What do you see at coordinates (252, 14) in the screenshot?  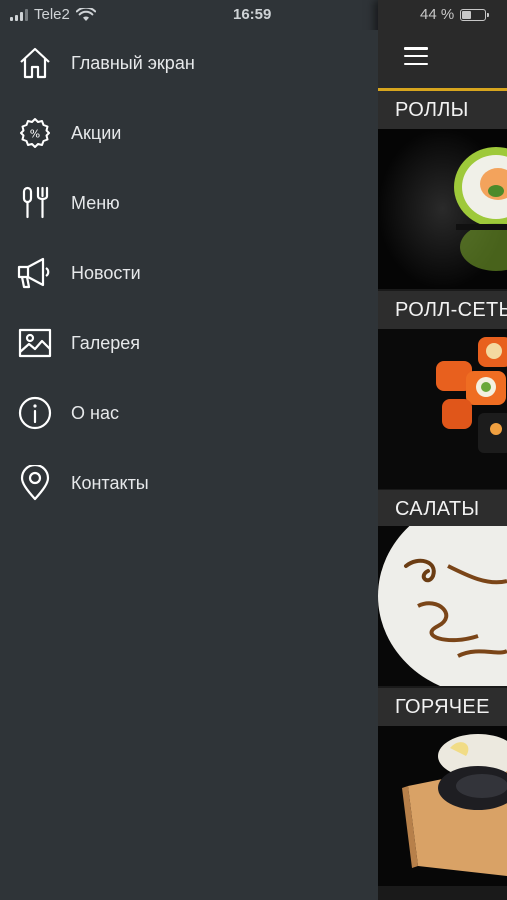 I see `status-time: 16:59` at bounding box center [252, 14].